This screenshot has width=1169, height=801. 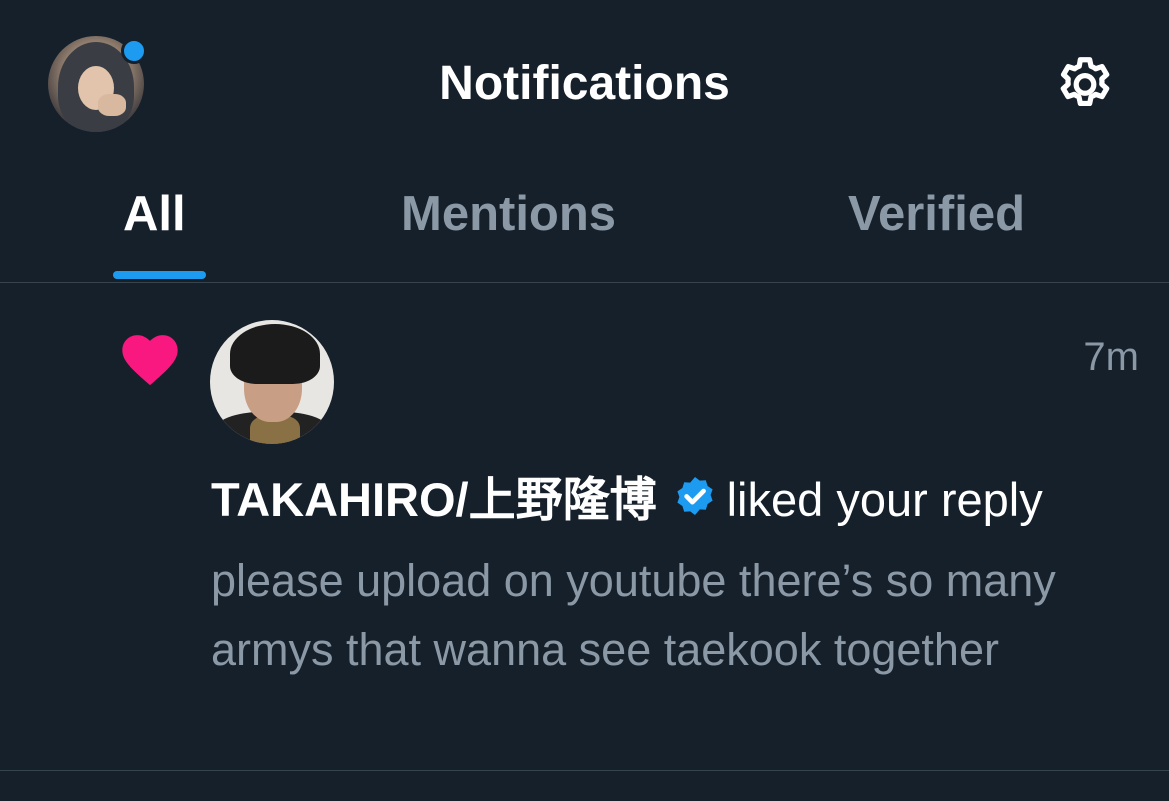 I want to click on gear-icon, so click(x=1085, y=85).